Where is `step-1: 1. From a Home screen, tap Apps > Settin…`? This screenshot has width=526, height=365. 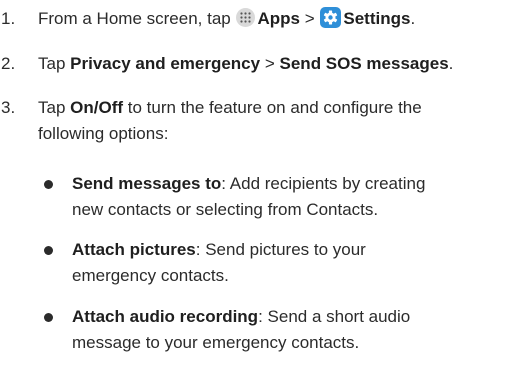
step-1: 1. From a Home screen, tap Apps > Settin… is located at coordinates (263, 19).